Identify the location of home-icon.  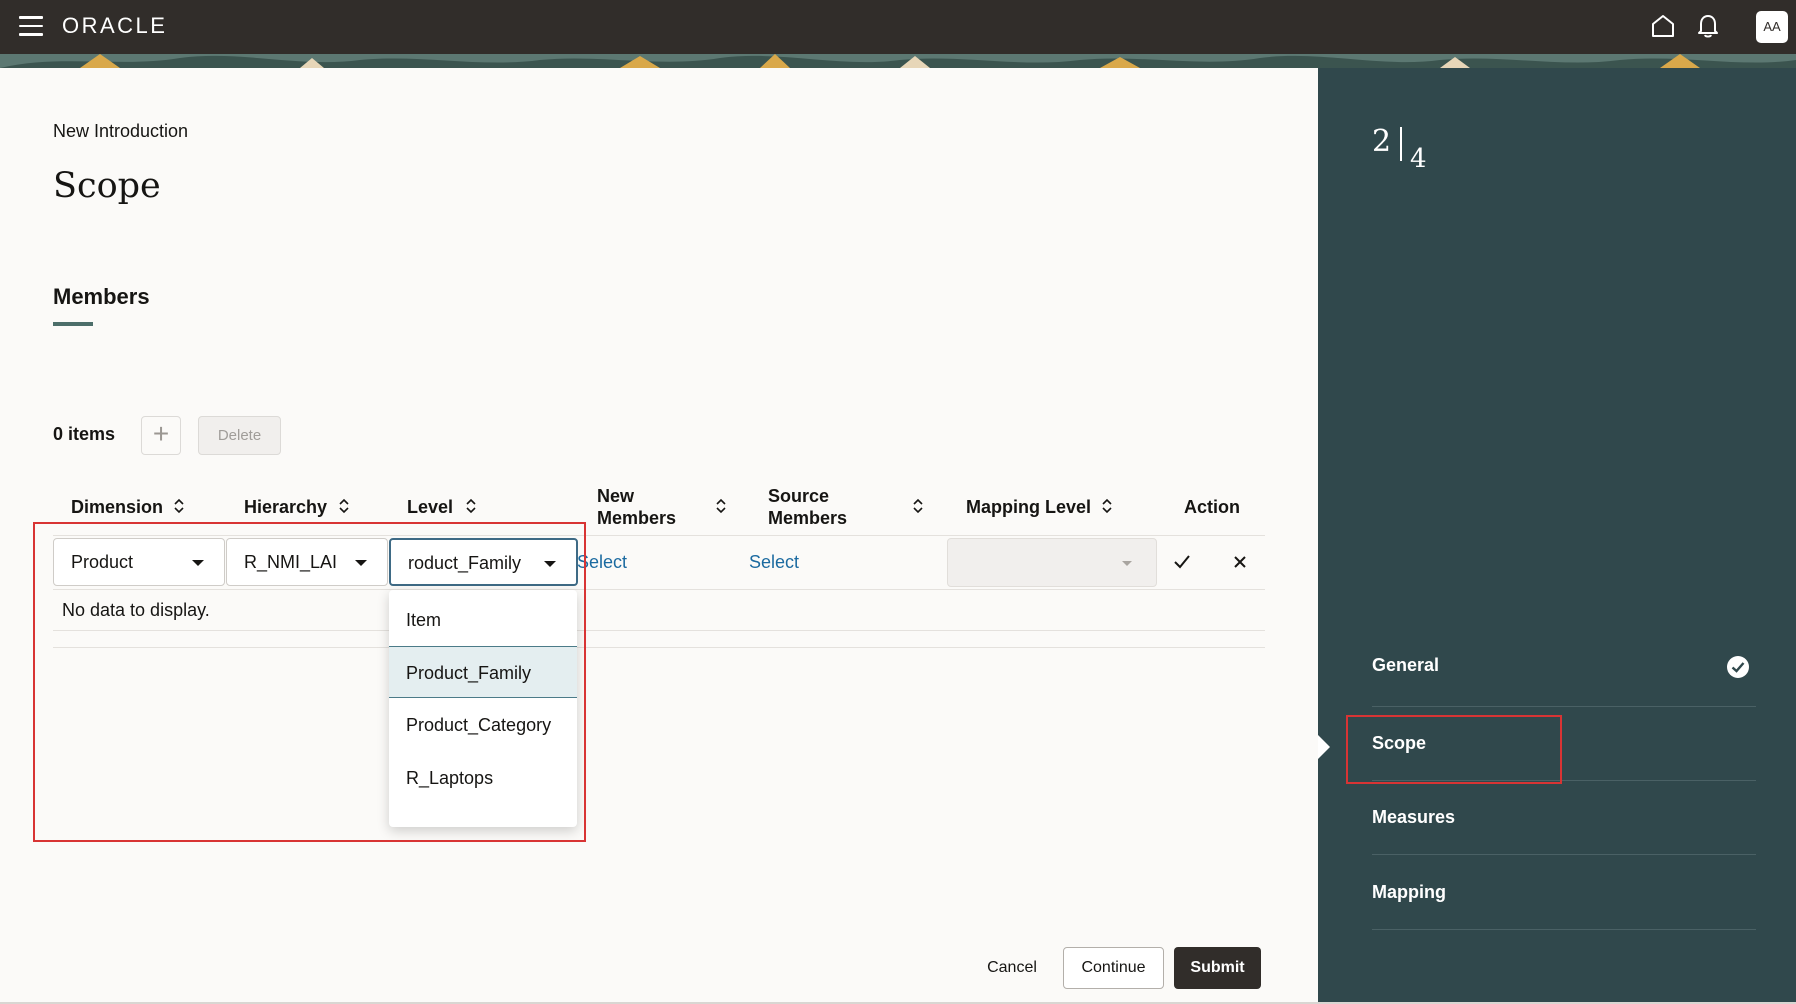
(1663, 26).